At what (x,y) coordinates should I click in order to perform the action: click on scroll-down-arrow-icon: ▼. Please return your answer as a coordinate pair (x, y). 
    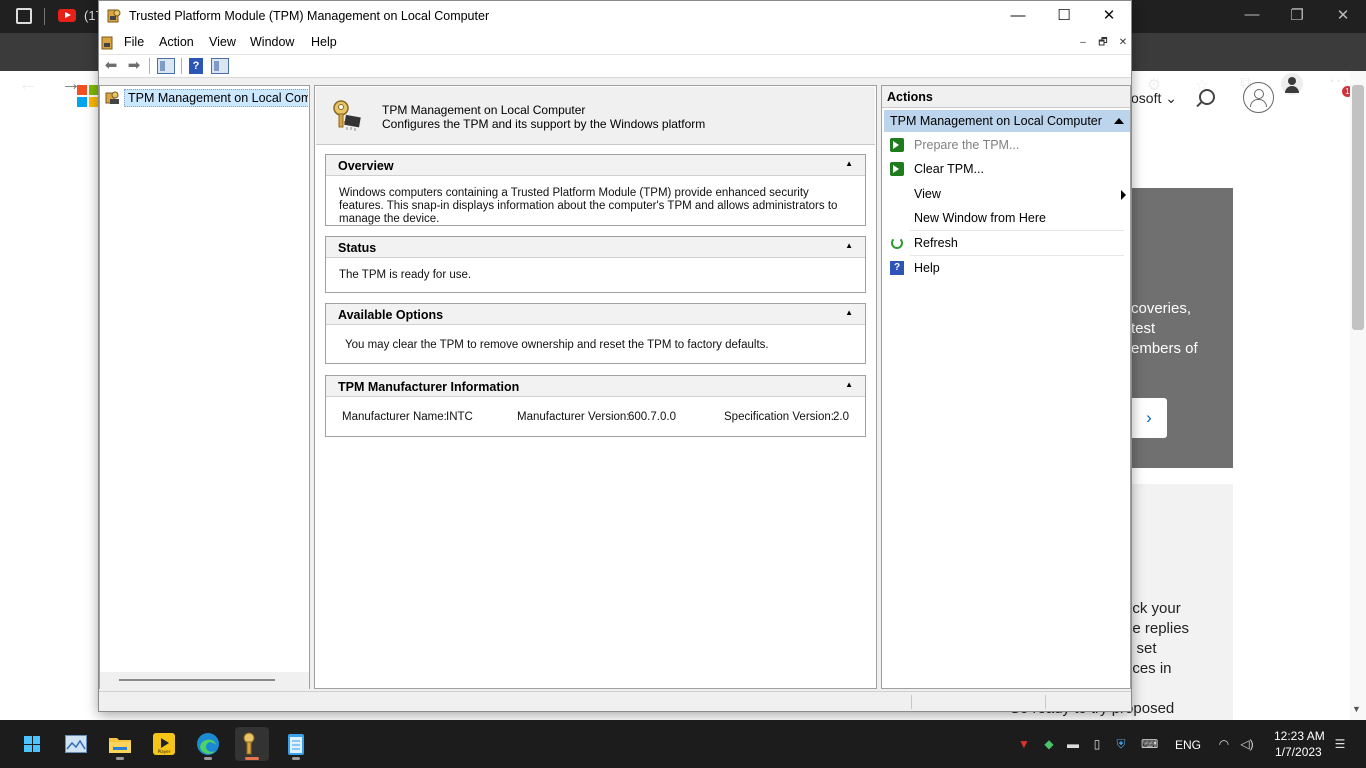
    Looking at the image, I should click on (1356, 709).